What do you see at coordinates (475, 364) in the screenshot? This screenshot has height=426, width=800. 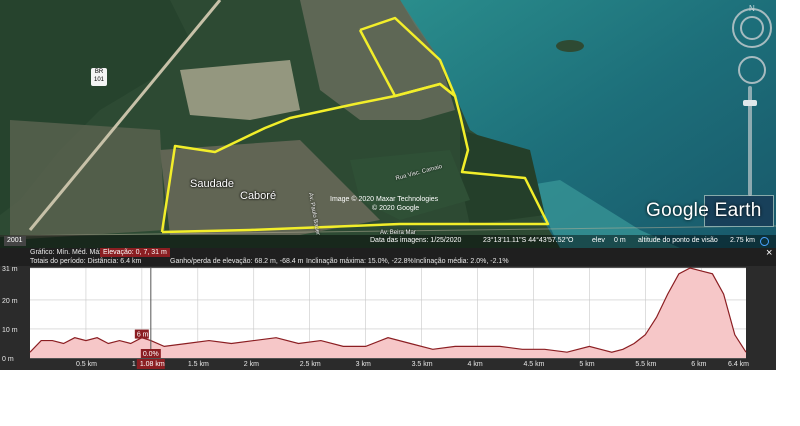 I see `x-tick-label: 4 km` at bounding box center [475, 364].